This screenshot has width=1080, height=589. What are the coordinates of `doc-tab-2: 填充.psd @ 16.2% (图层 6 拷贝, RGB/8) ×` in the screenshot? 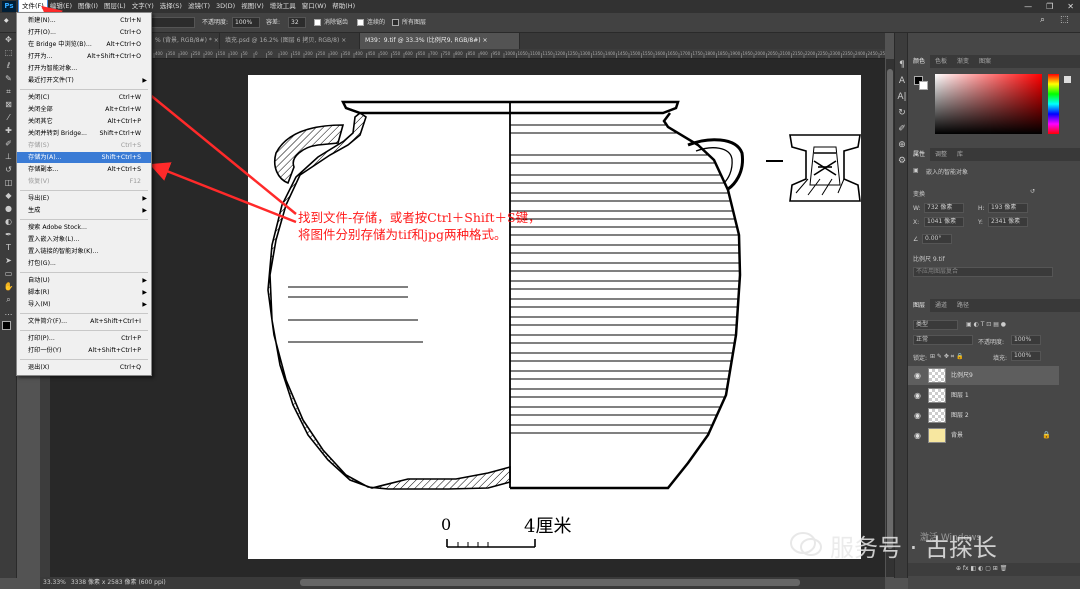 It's located at (290, 41).